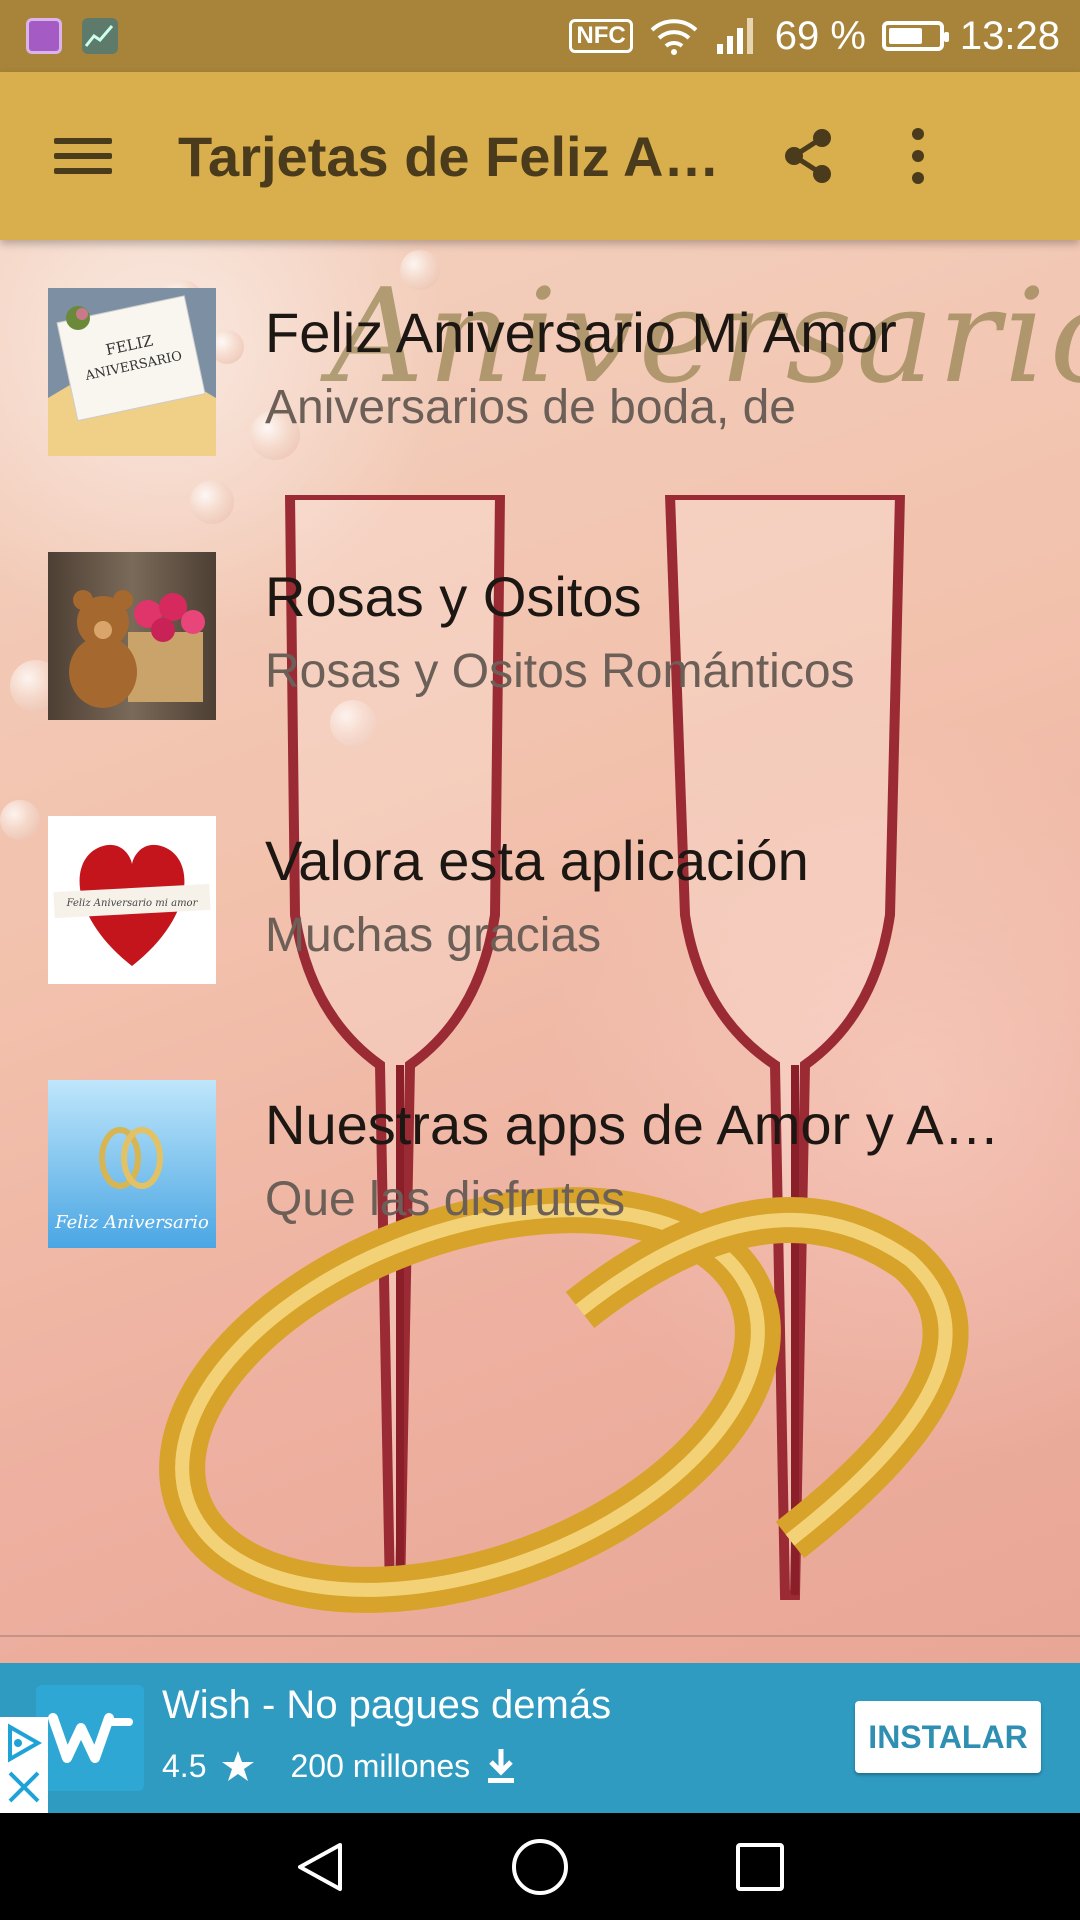 This screenshot has width=1080, height=1920. I want to click on rings-thumbnail: Feliz Aniversario, so click(132, 1164).